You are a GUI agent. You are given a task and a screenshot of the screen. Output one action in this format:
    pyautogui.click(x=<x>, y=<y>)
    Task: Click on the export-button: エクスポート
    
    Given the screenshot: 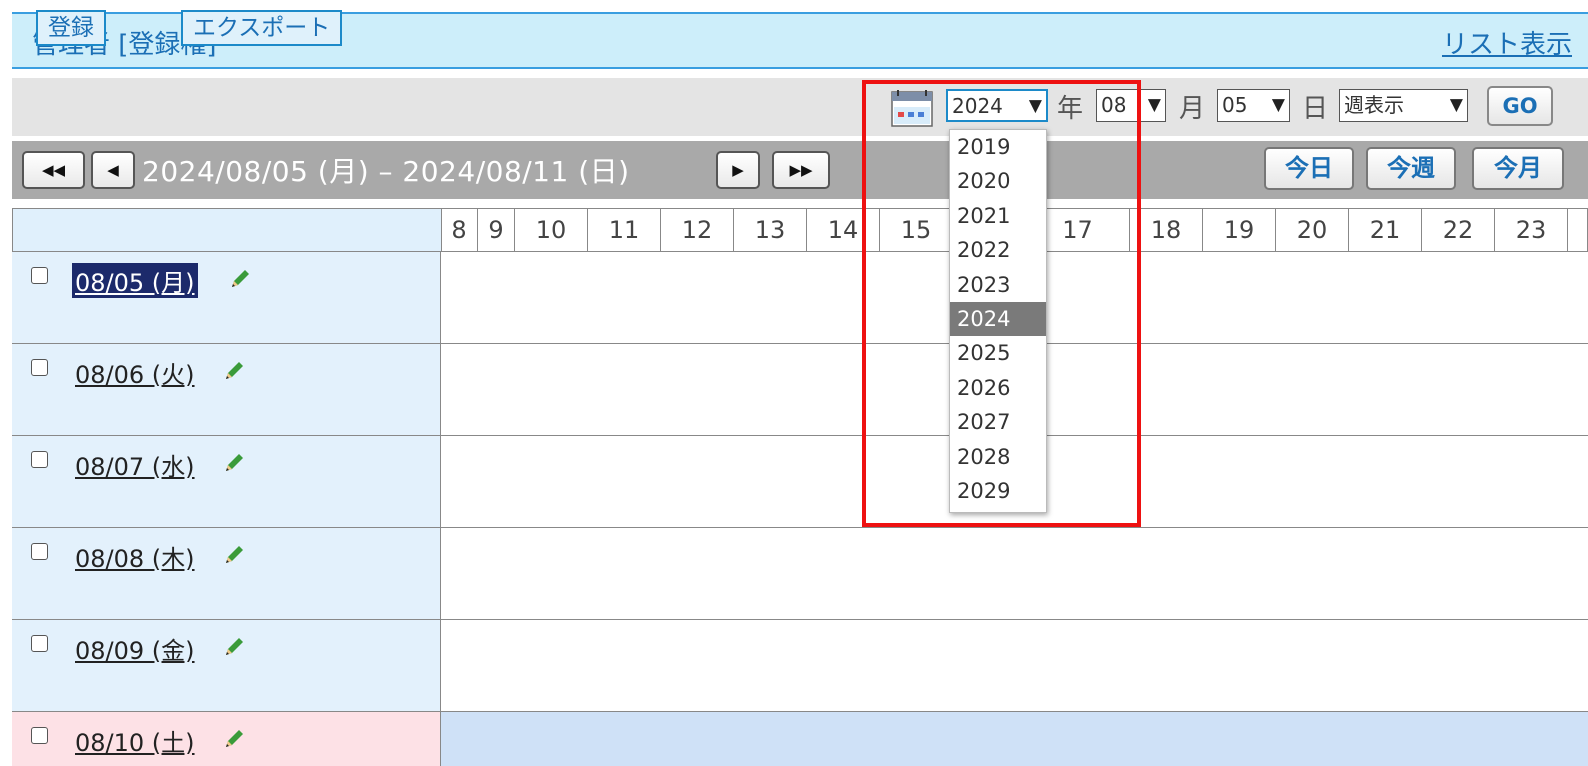 What is the action you would take?
    pyautogui.click(x=262, y=28)
    